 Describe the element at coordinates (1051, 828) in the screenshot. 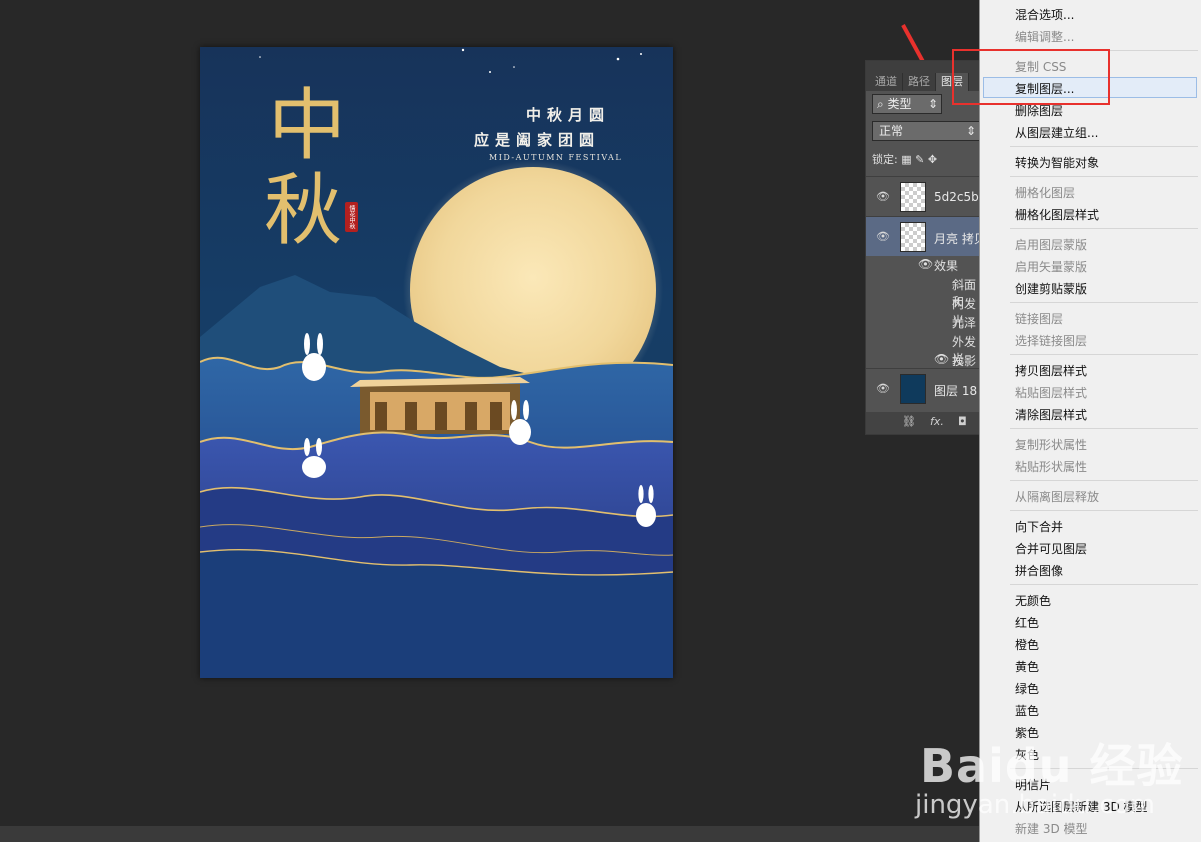

I see `menu-item-new-3d-model: 新建 3D 模型` at that location.